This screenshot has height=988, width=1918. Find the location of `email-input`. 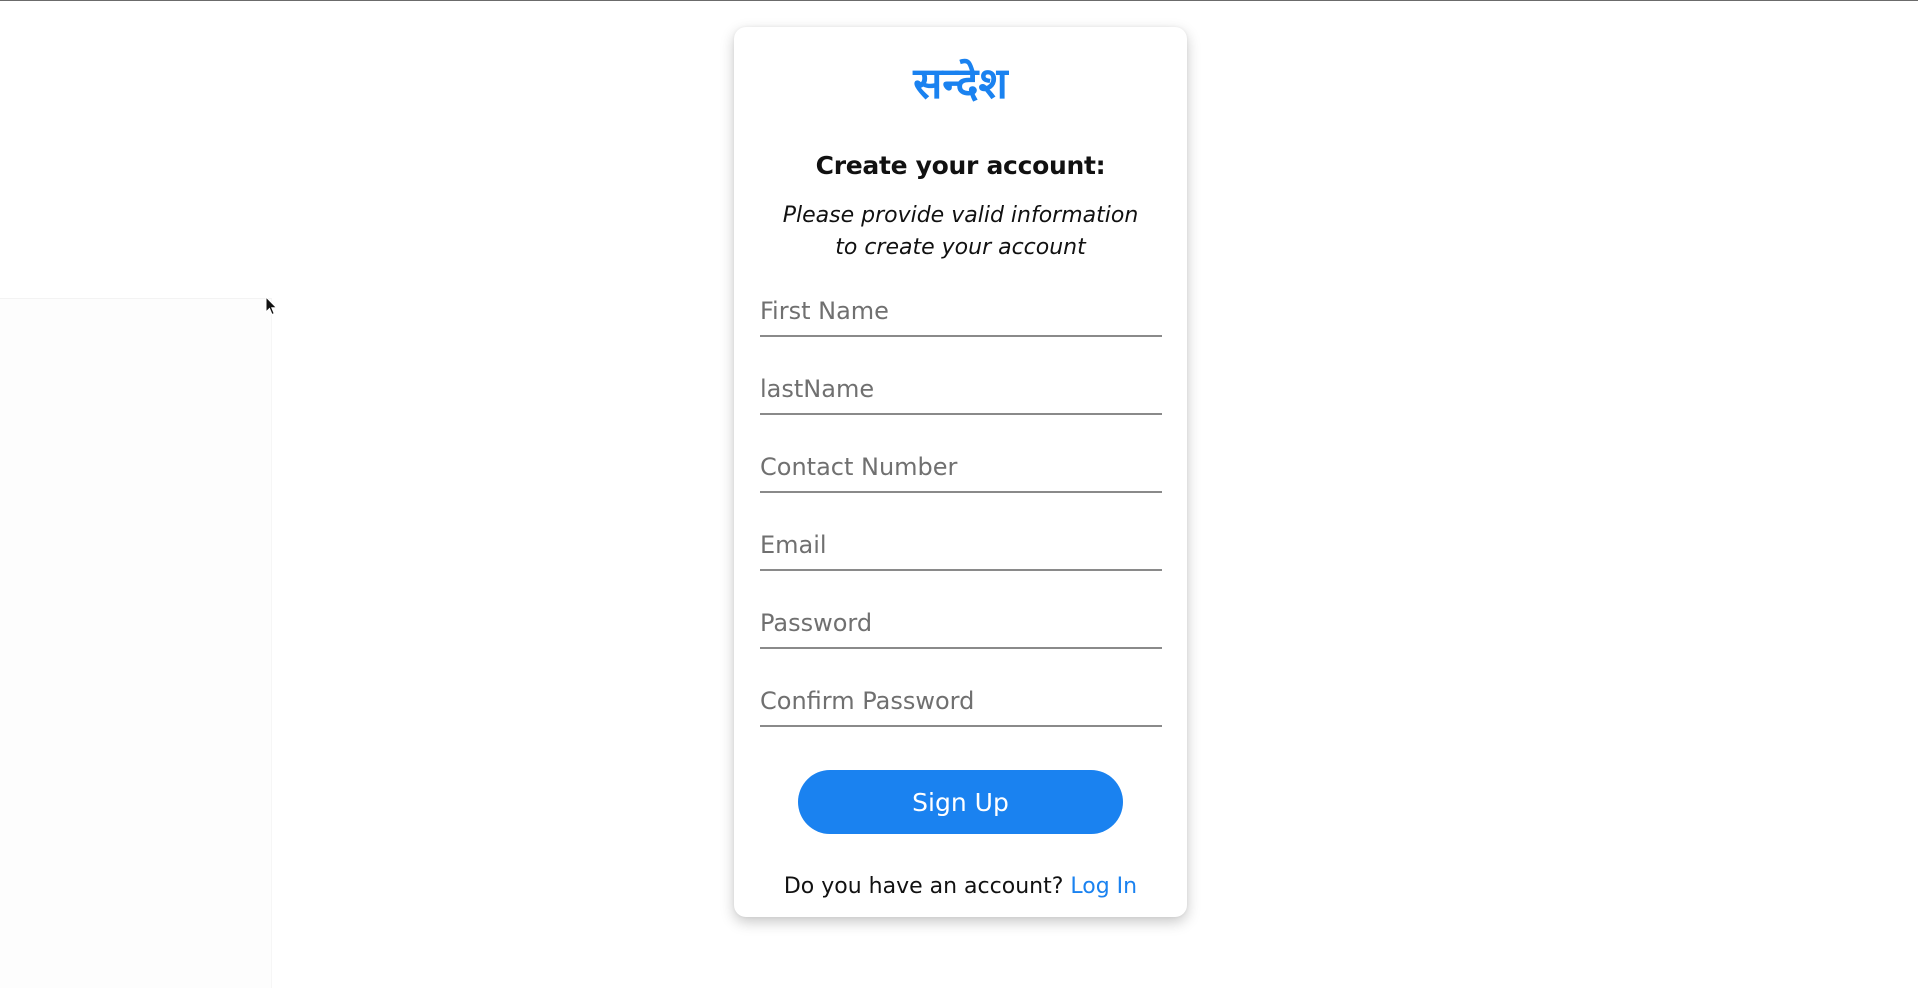

email-input is located at coordinates (960, 545).